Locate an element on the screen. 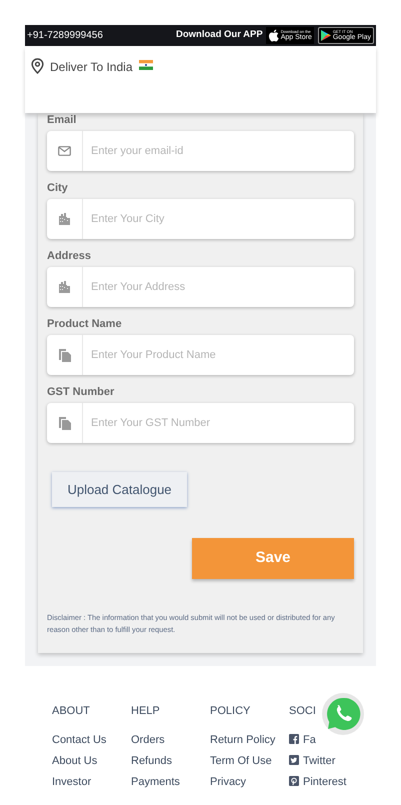  footer-link: Fa is located at coordinates (302, 742).